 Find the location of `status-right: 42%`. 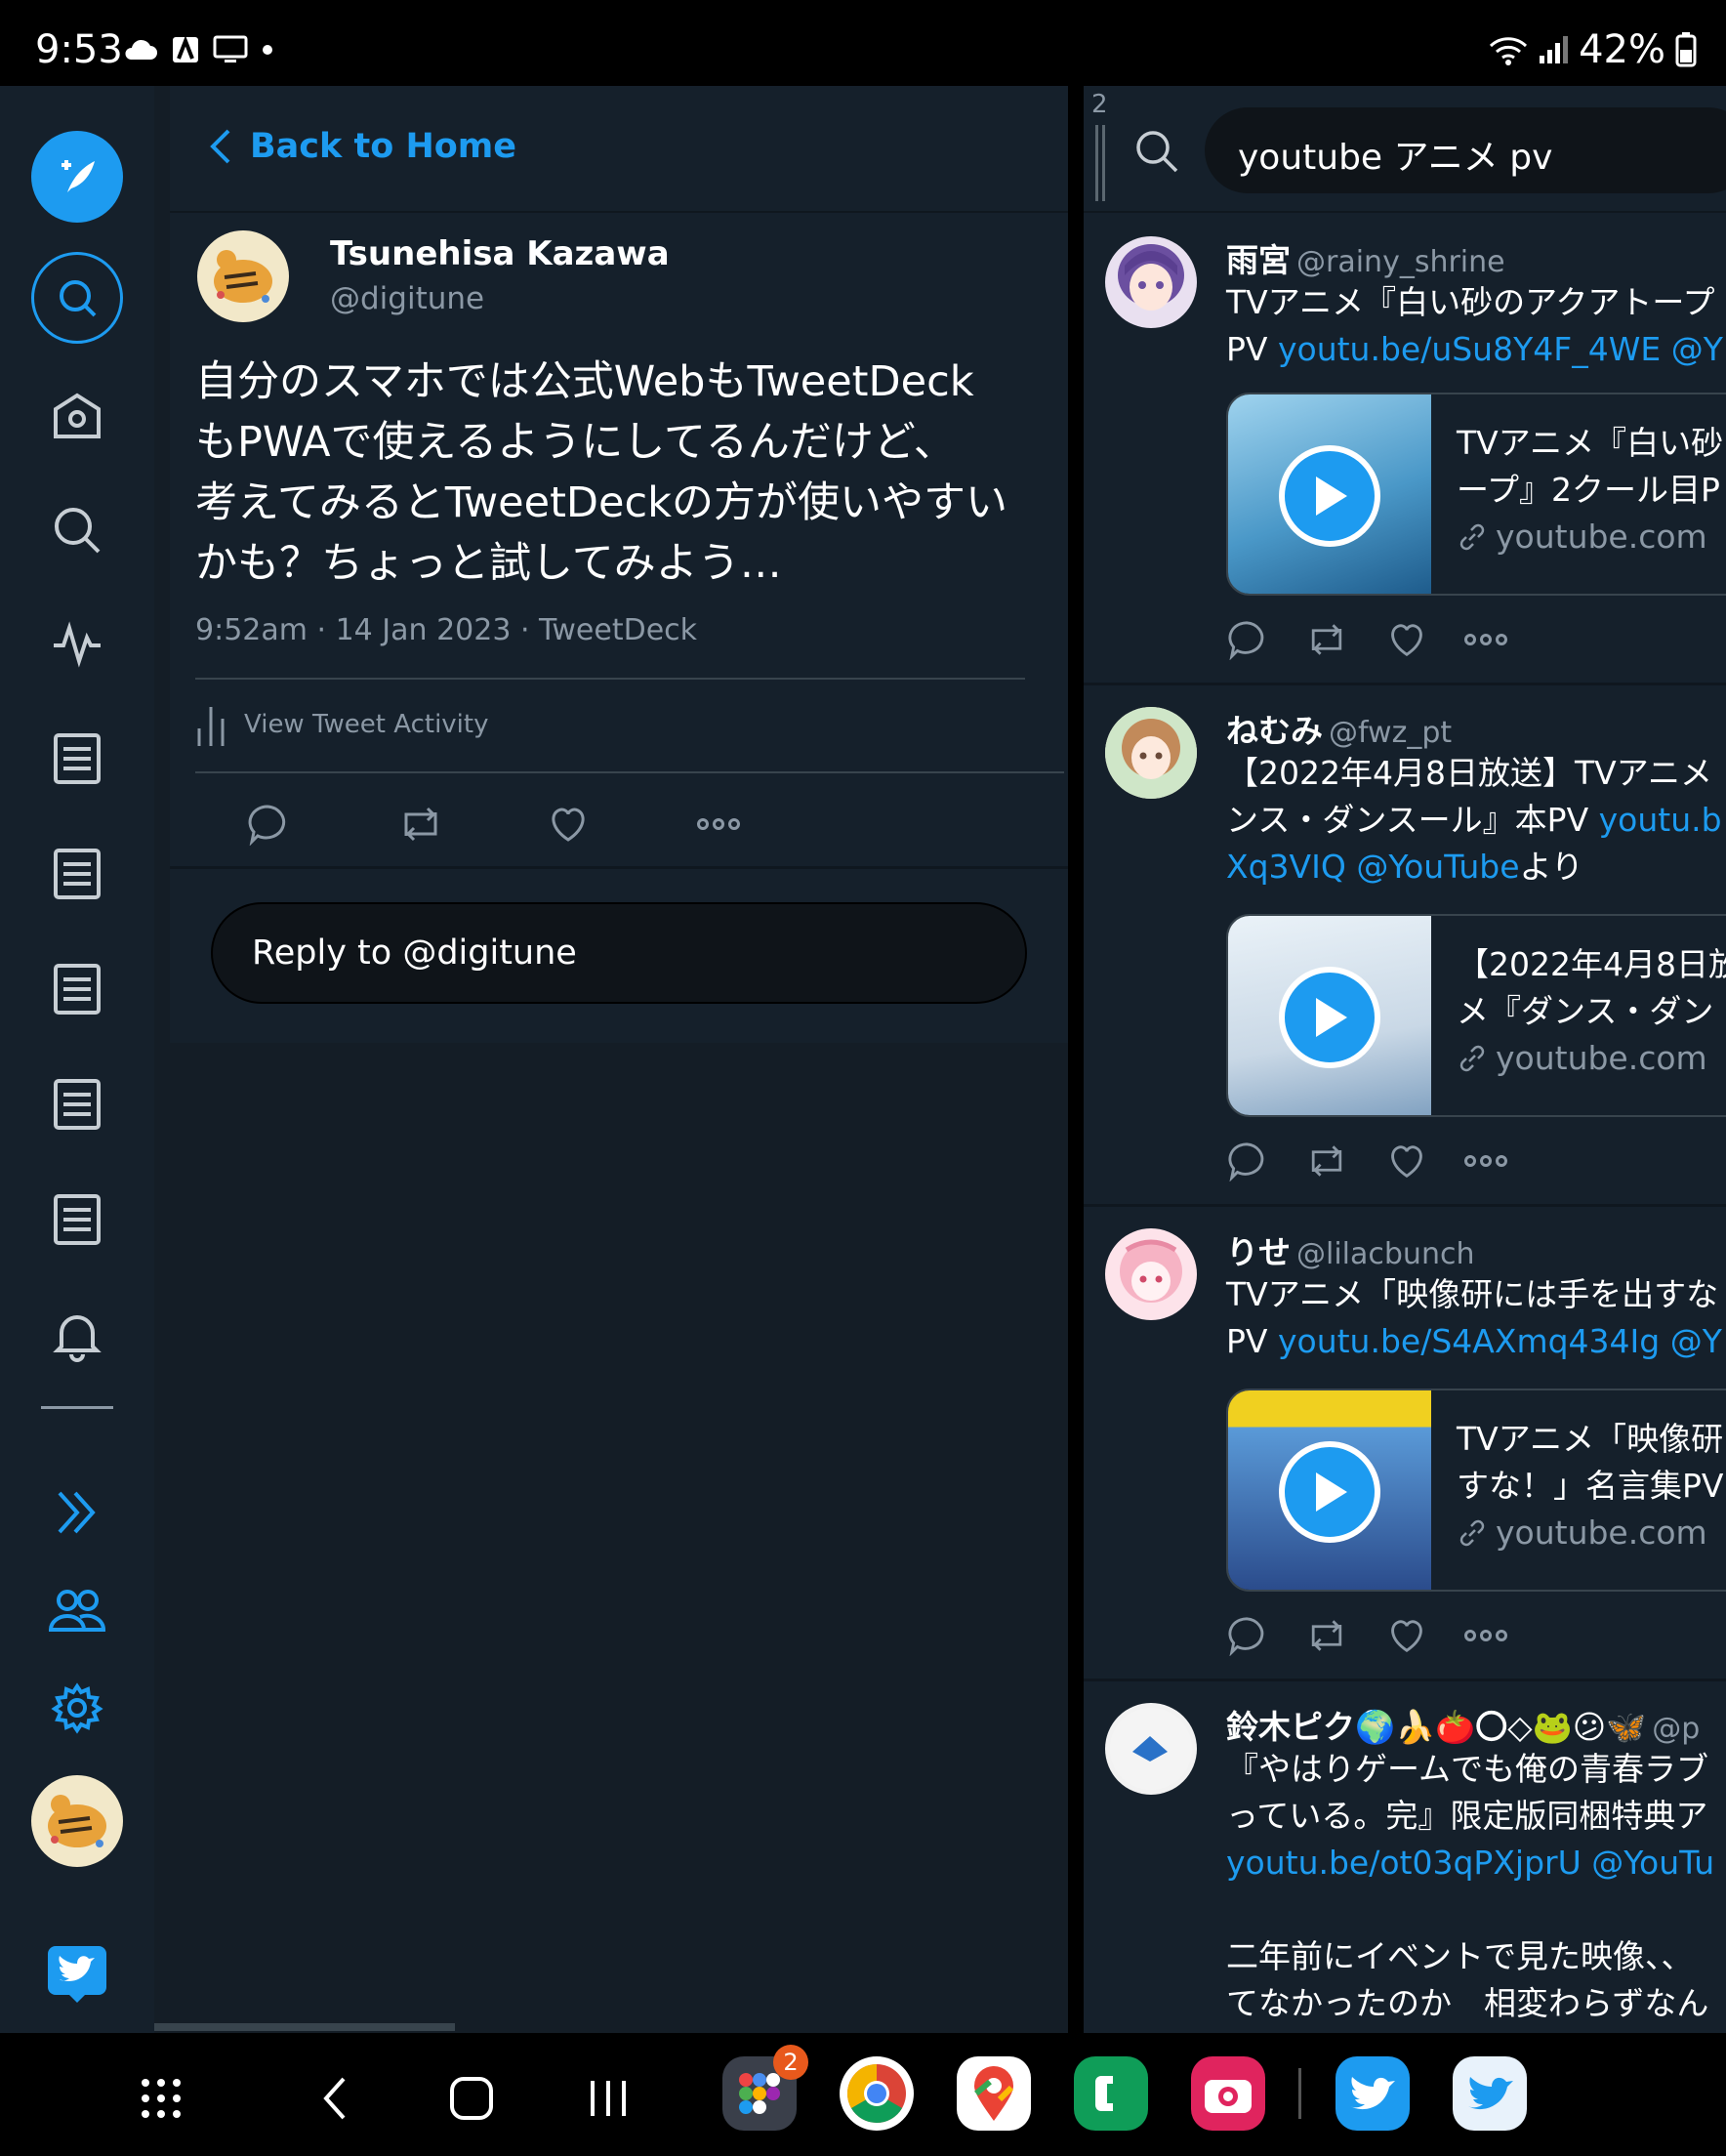

status-right: 42% is located at coordinates (1593, 50).